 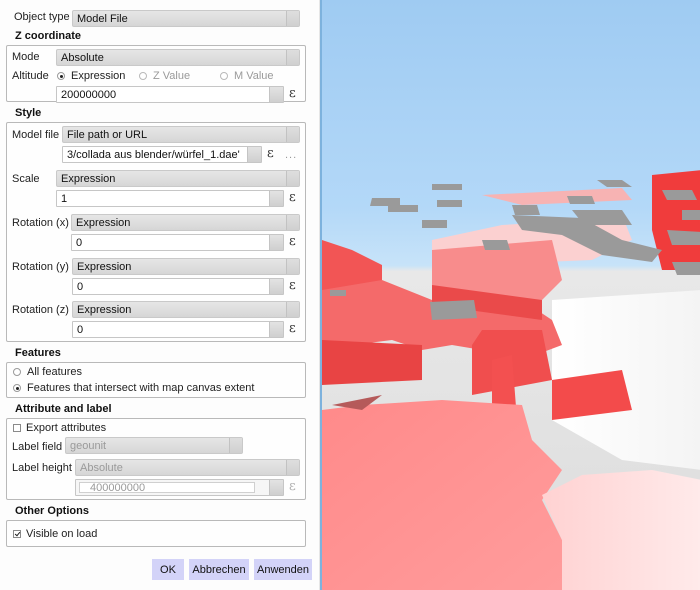 I want to click on model-file-path-value: 3/collada aus blender/würfel_1.dae', so click(x=153, y=154).